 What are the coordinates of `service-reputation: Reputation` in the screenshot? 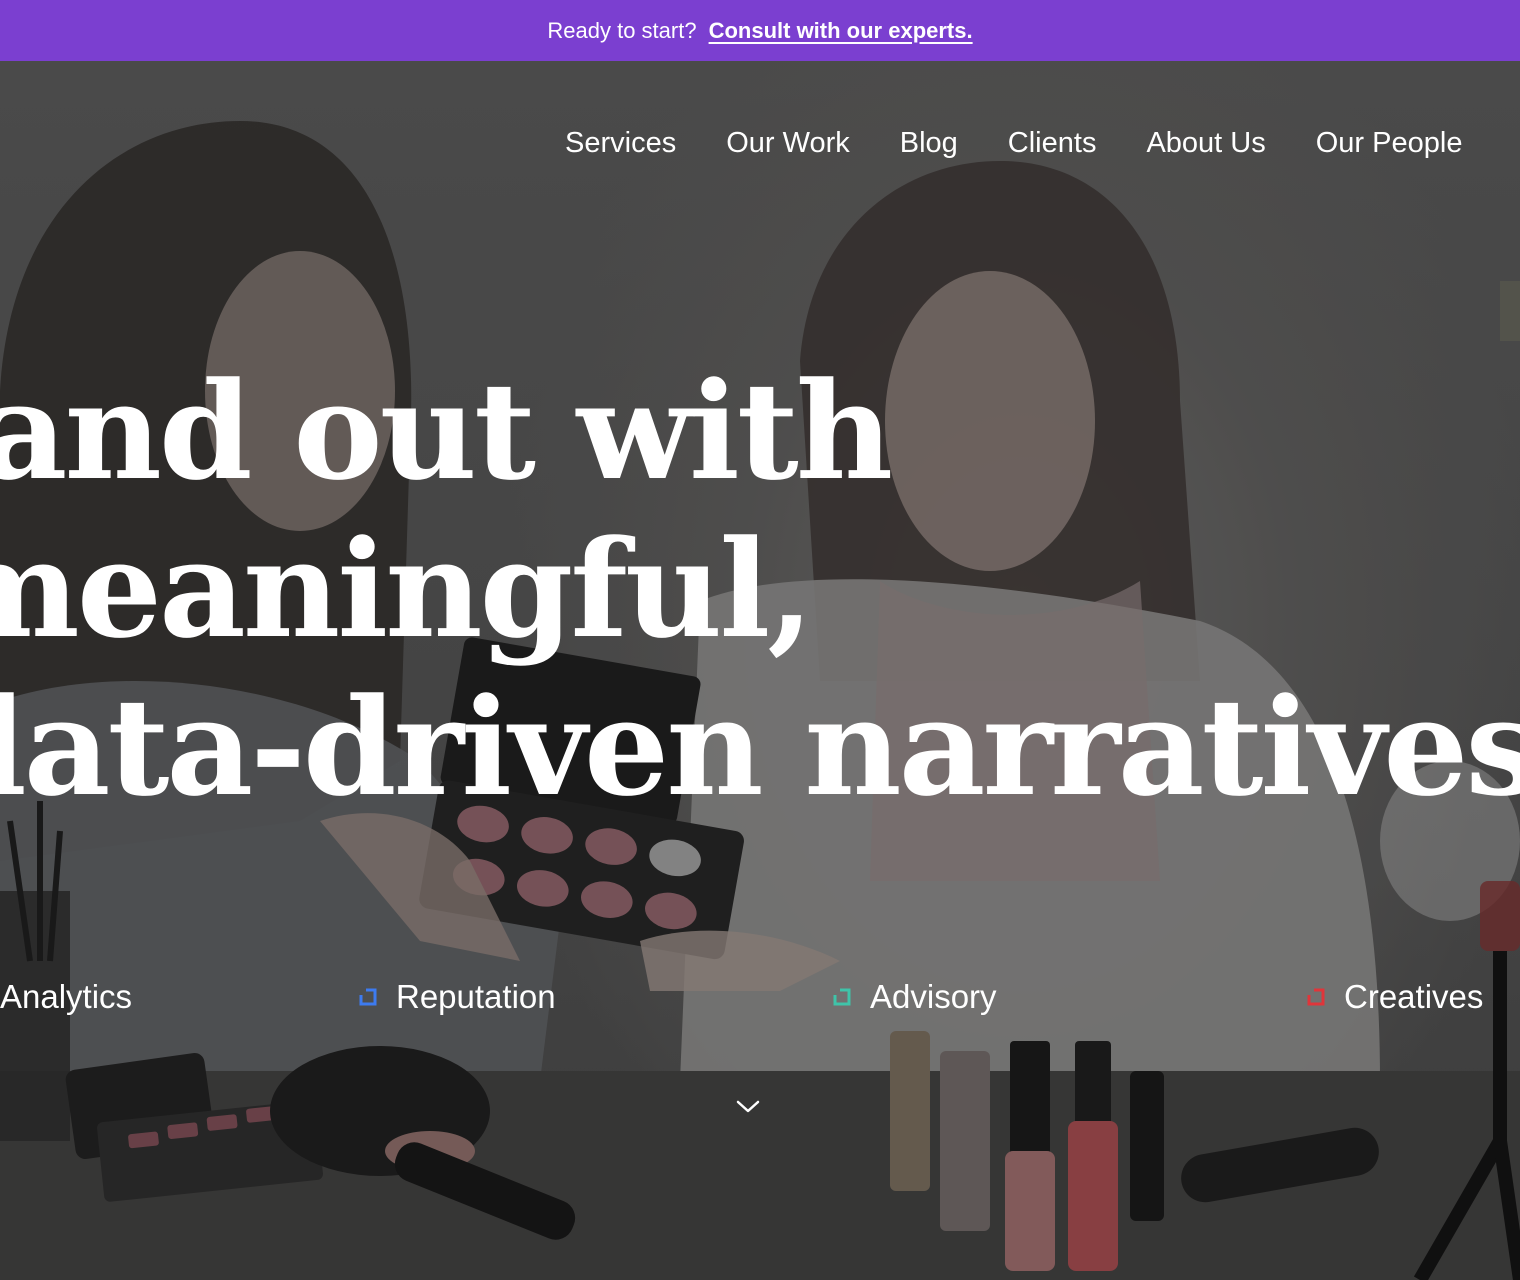 It's located at (457, 997).